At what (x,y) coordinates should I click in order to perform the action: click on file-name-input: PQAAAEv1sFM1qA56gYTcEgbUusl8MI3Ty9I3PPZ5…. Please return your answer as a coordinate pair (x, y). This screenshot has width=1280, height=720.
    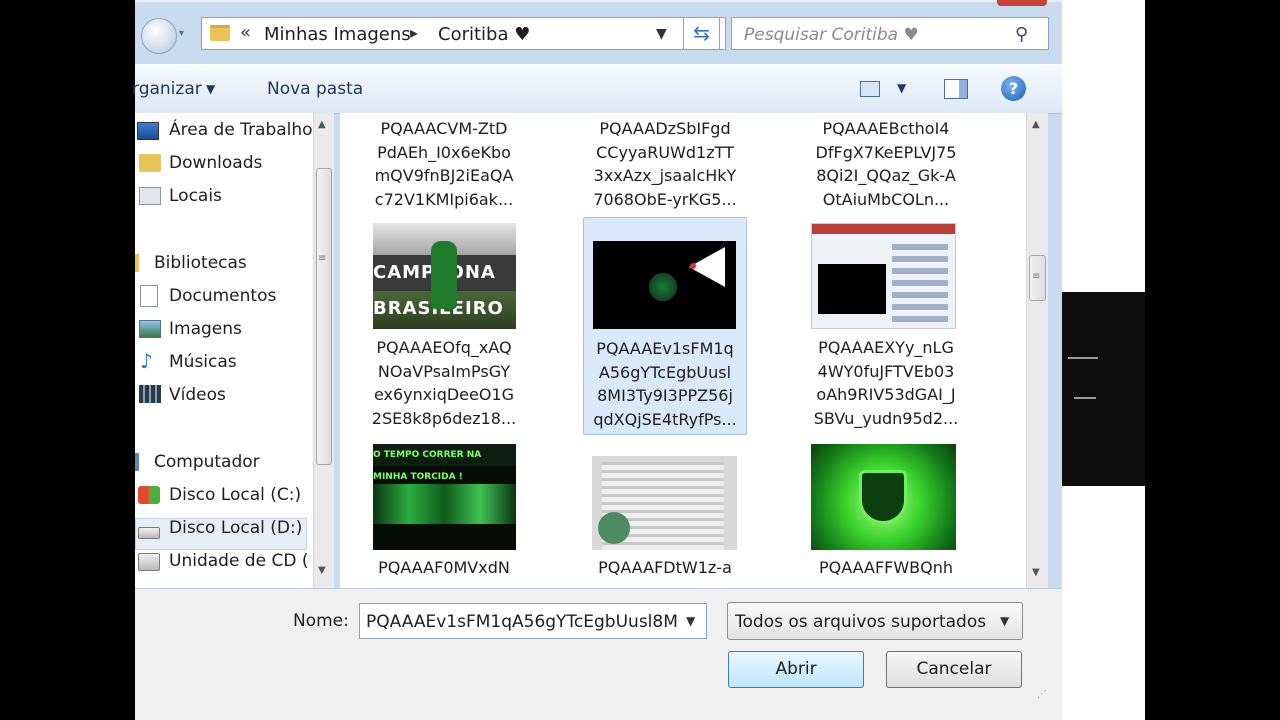
    Looking at the image, I should click on (522, 622).